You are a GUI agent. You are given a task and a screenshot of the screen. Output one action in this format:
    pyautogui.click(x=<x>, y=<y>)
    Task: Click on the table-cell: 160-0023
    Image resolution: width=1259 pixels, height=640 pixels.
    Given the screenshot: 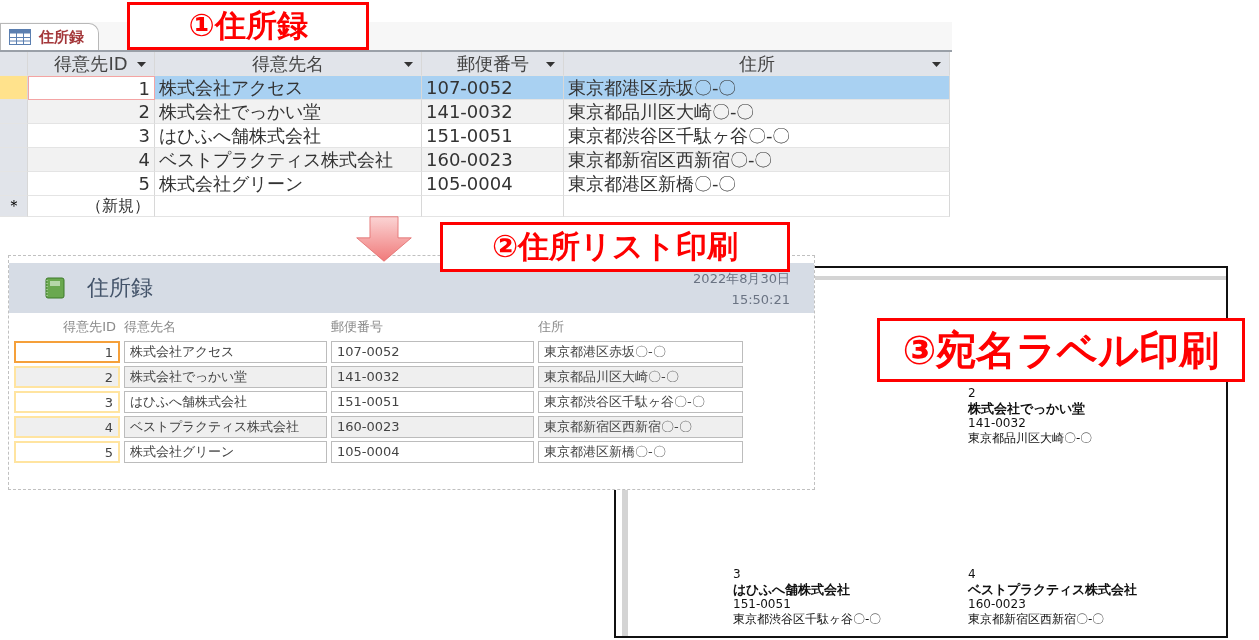 What is the action you would take?
    pyautogui.click(x=493, y=160)
    